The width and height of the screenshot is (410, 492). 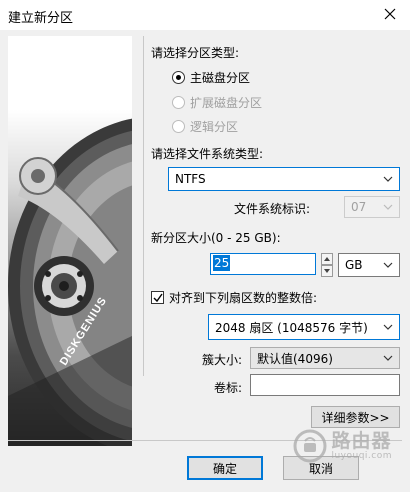 I want to click on filesystem-id-select: 07, so click(x=372, y=207).